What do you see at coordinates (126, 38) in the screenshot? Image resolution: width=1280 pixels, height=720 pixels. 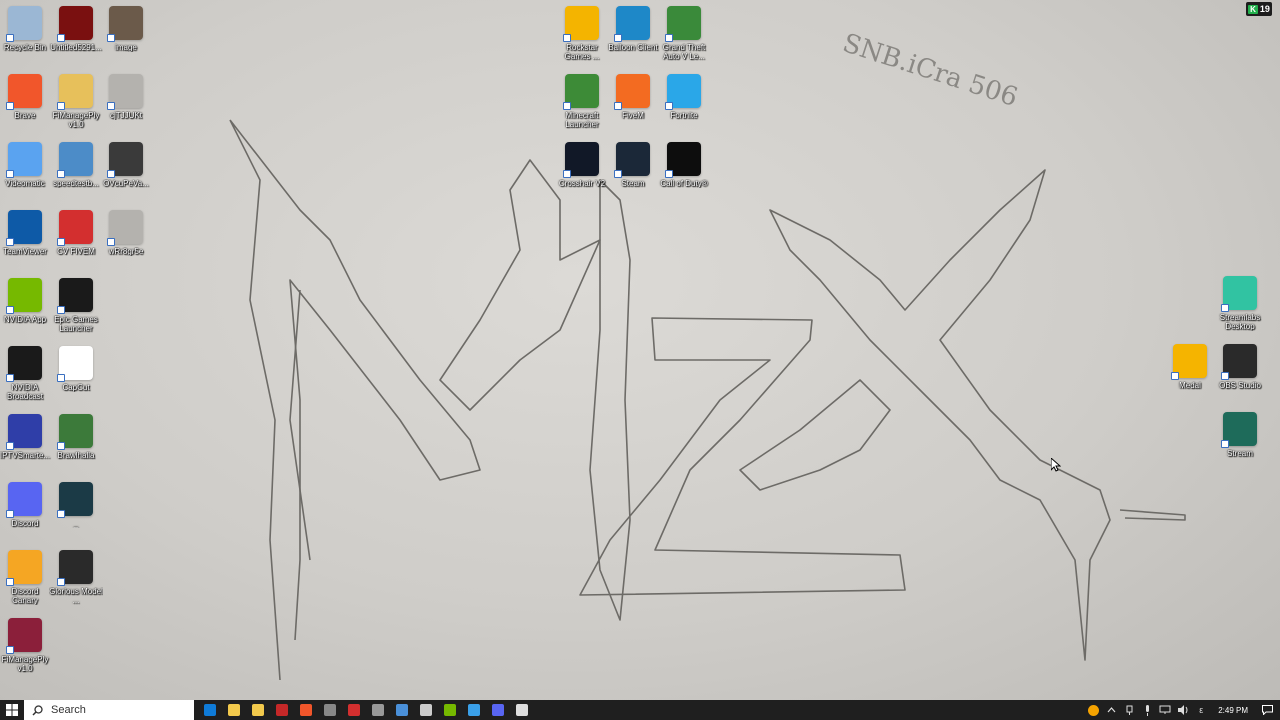 I see `desktop-shortcut-image: image` at bounding box center [126, 38].